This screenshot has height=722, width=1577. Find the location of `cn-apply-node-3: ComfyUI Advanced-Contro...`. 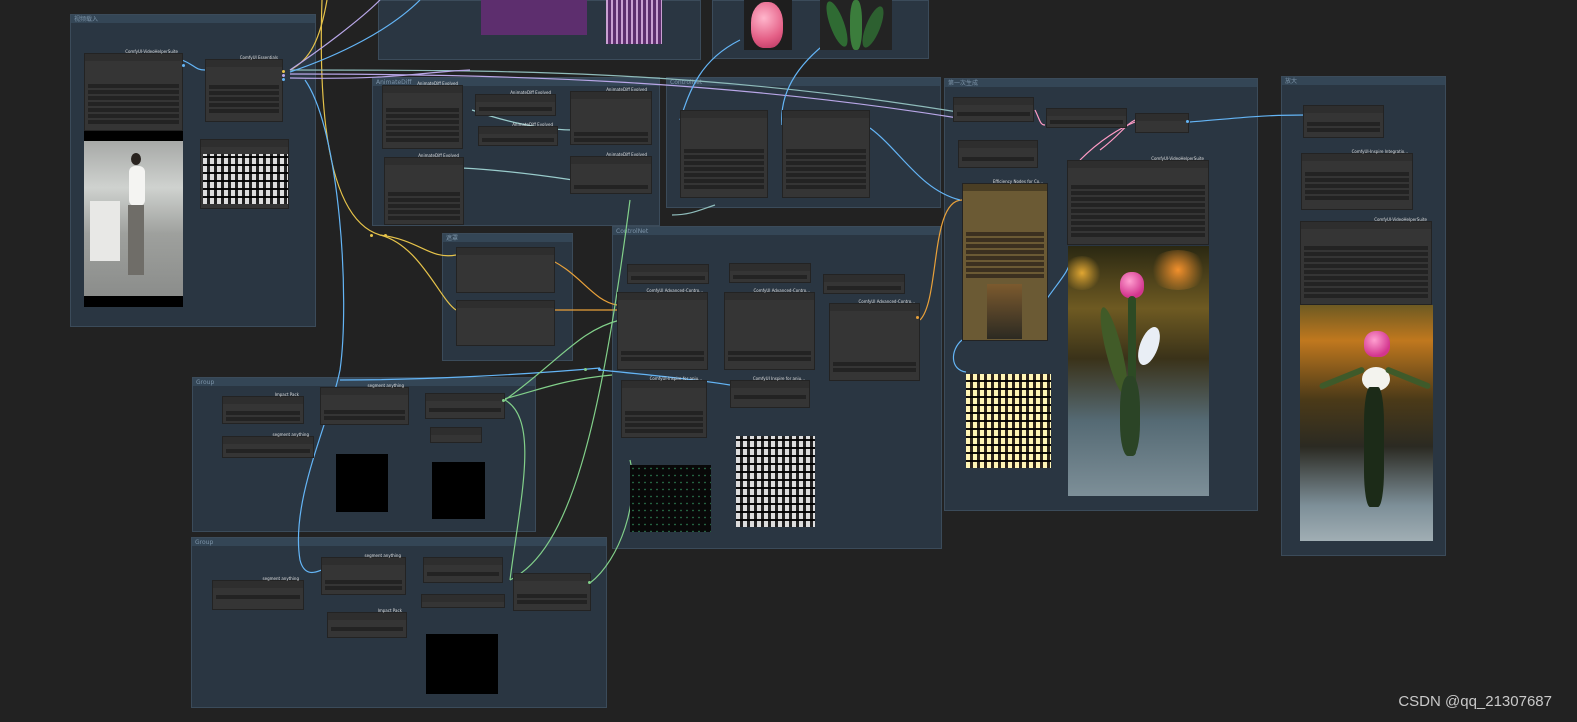

cn-apply-node-3: ComfyUI Advanced-Contro... is located at coordinates (874, 340).